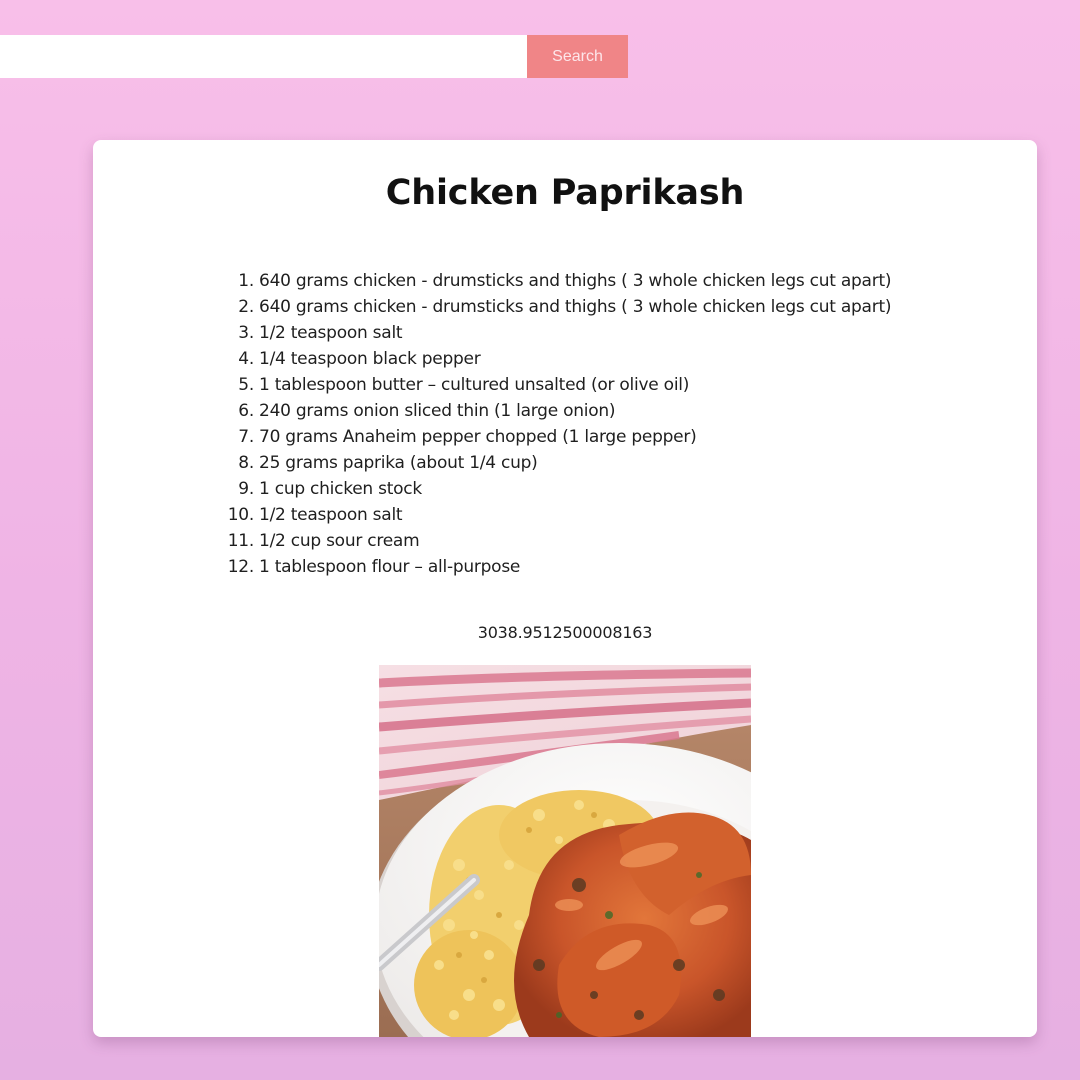  Describe the element at coordinates (565, 632) in the screenshot. I see `number-readout: 3038.9512500008163` at that location.